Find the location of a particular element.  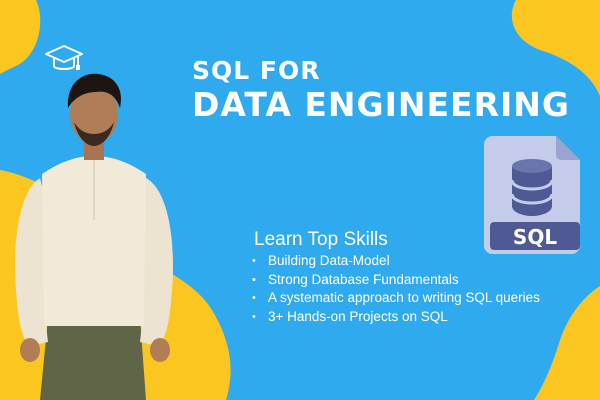

database-icon is located at coordinates (532, 187).